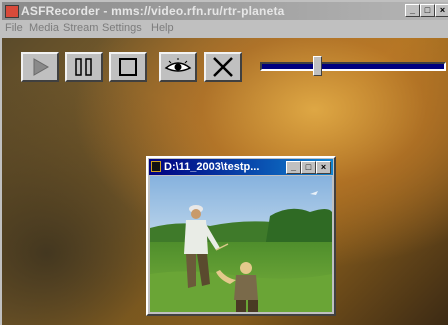  Describe the element at coordinates (318, 66) in the screenshot. I see `volume-slider-thumb` at that location.